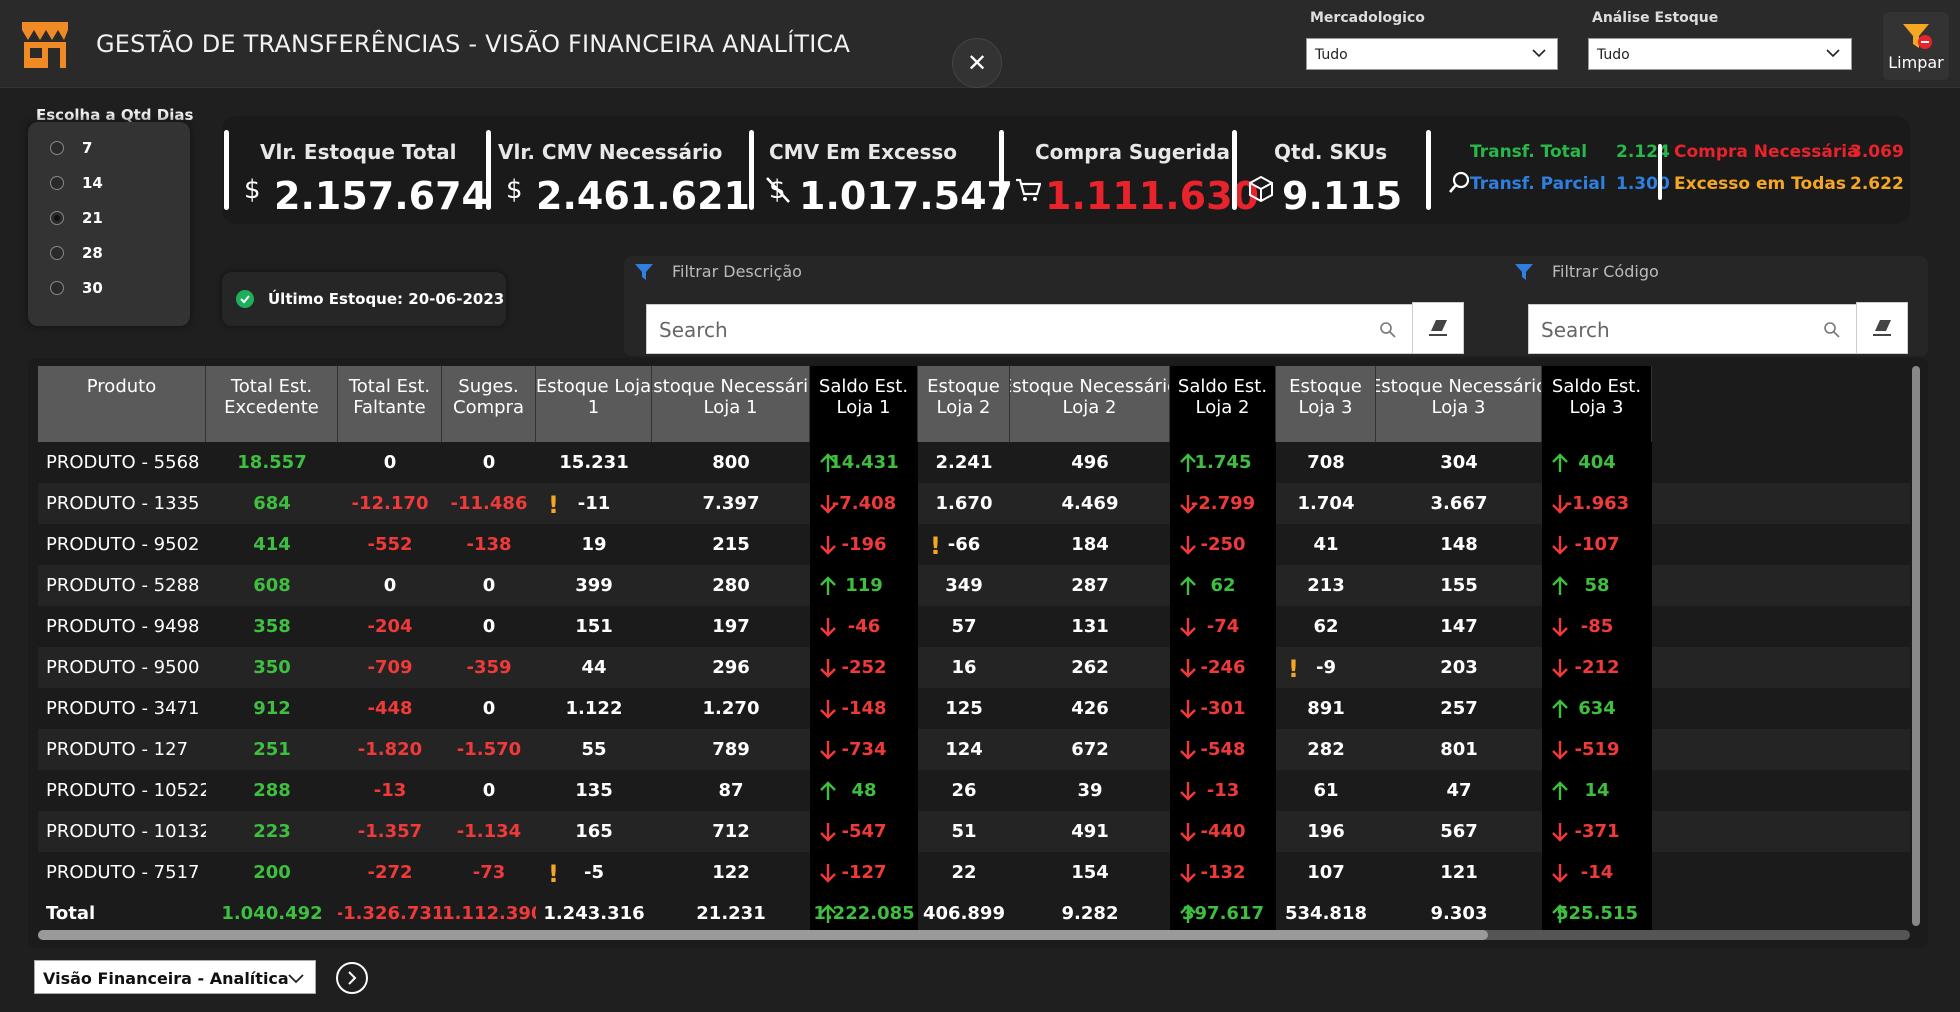 The width and height of the screenshot is (1960, 1012). Describe the element at coordinates (964, 831) in the screenshot. I see `cell-estoque-loja2: 51` at that location.